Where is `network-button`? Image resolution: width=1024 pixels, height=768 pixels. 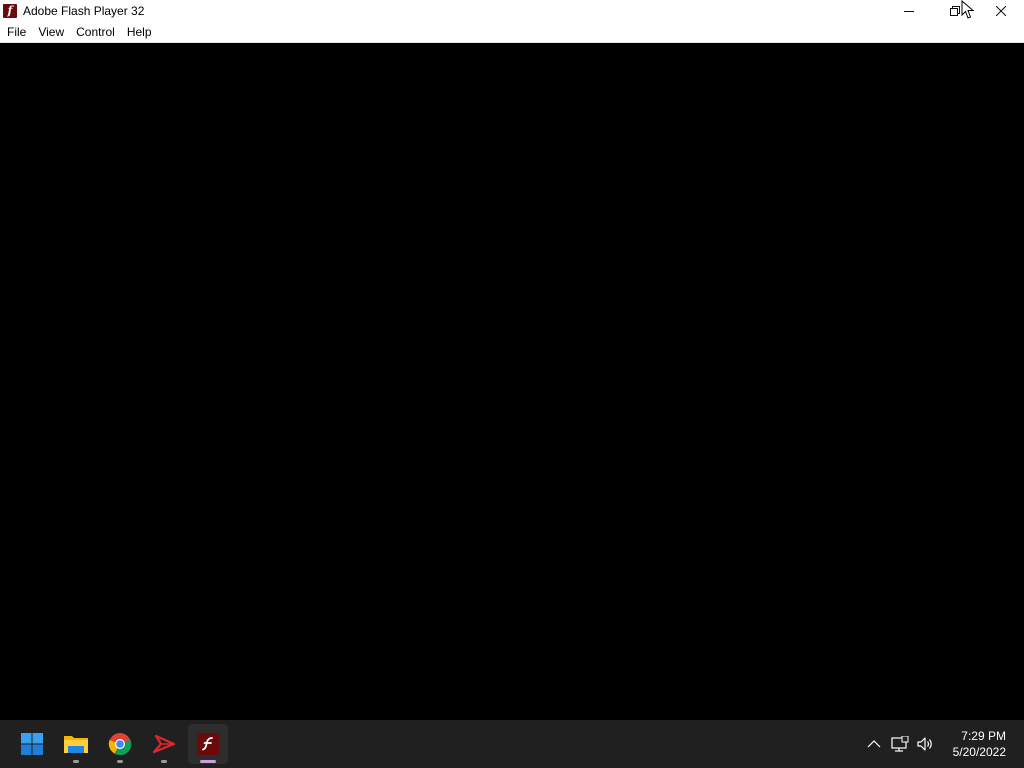 network-button is located at coordinates (900, 744).